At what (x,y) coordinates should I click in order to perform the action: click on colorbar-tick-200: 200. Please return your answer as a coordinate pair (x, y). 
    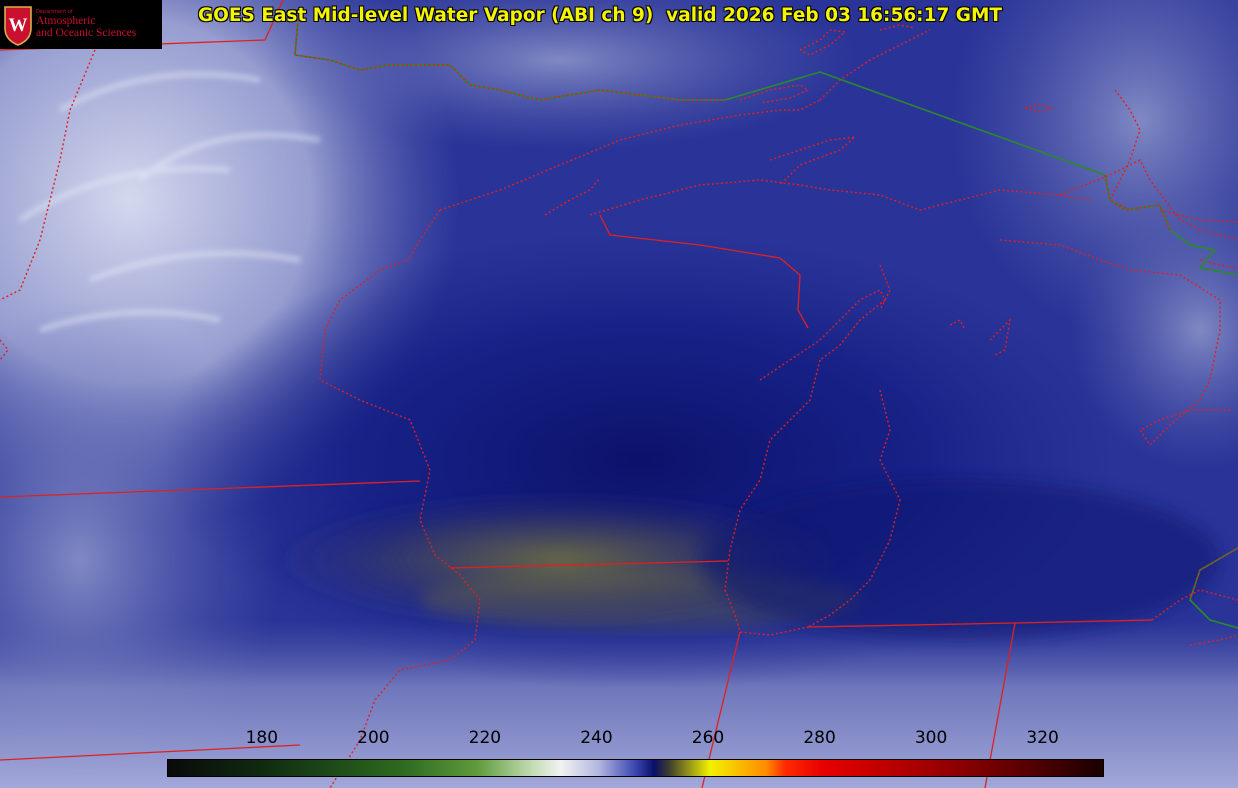
    Looking at the image, I should click on (373, 738).